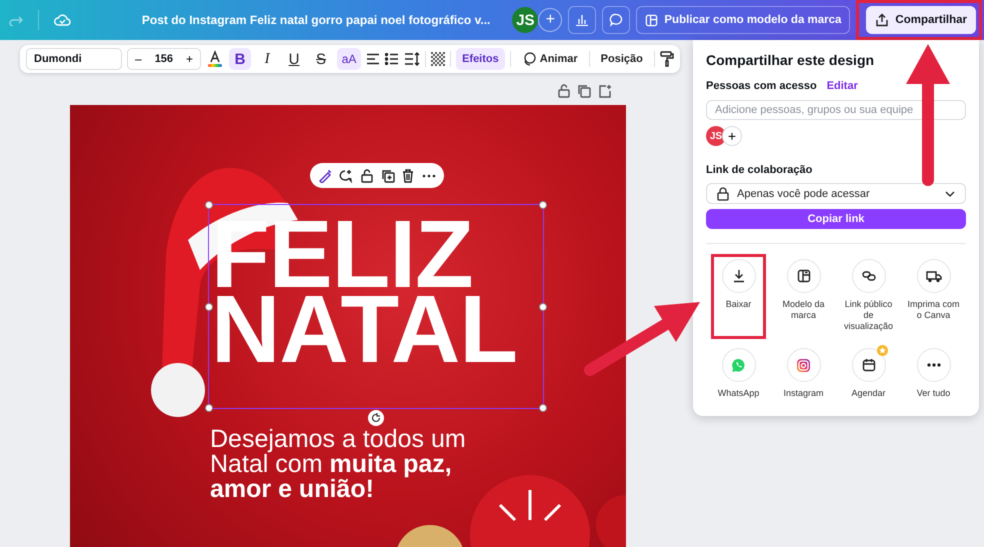 This screenshot has height=547, width=984. Describe the element at coordinates (803, 374) in the screenshot. I see `share-option: Instagram` at that location.